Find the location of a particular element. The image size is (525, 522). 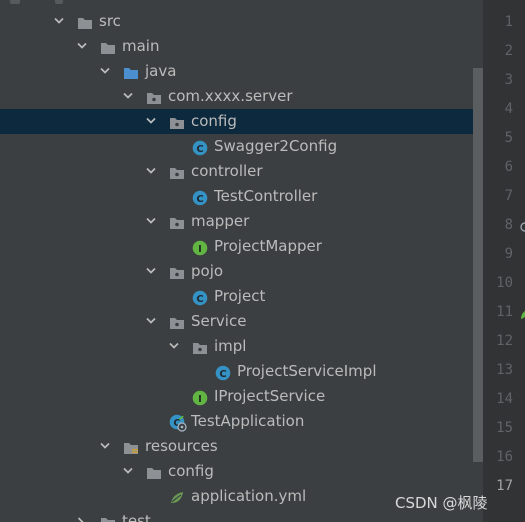

tree-row: com.xxxx.server is located at coordinates (241, 96).